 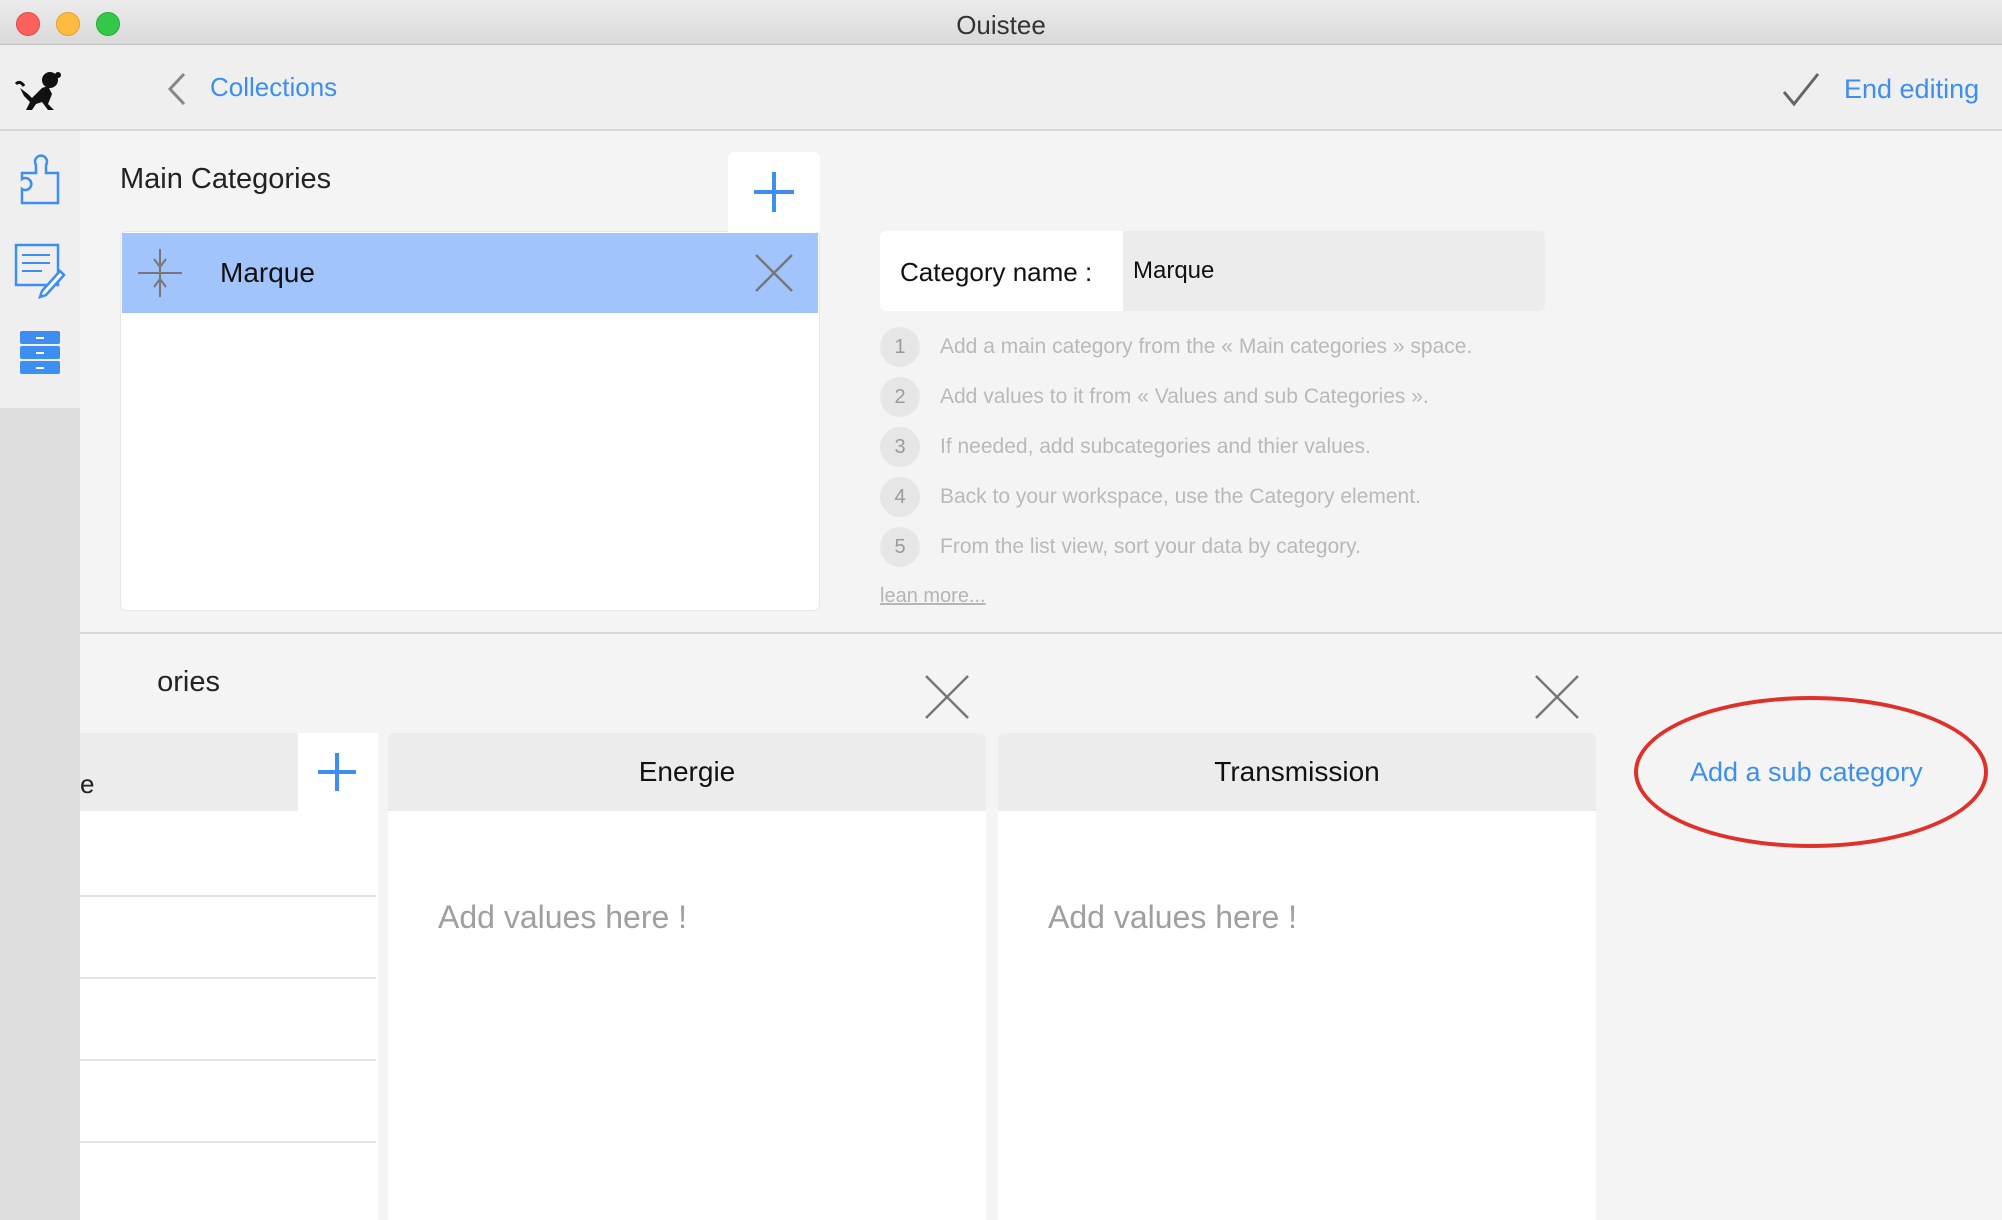 I want to click on edit-document-icon, so click(x=40, y=269).